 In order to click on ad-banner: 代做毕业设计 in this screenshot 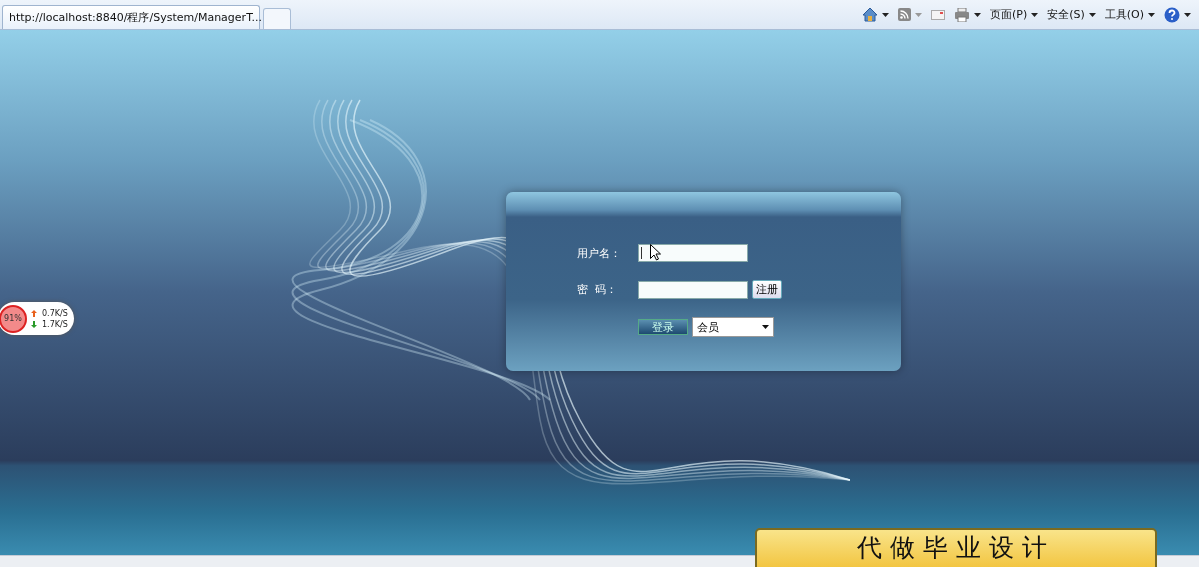, I will do `click(956, 547)`.